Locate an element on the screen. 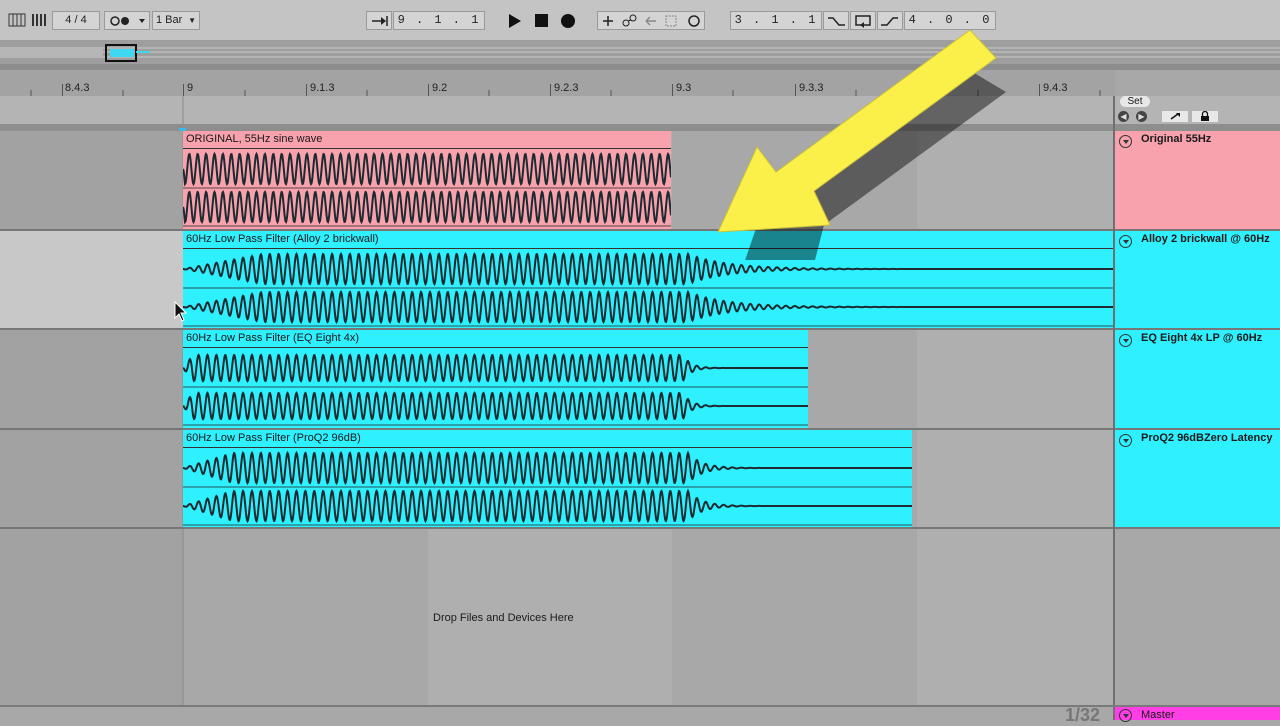  arrangement-position-field: 9 . 1 . 1 is located at coordinates (439, 20).